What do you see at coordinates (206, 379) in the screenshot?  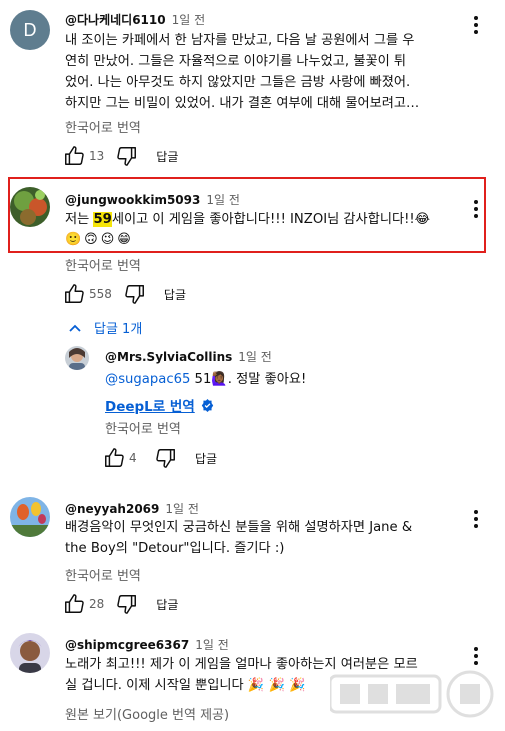 I see `reply-text: @sugapac65 51🙋🏾‍♀️. 정말 좋아요!` at bounding box center [206, 379].